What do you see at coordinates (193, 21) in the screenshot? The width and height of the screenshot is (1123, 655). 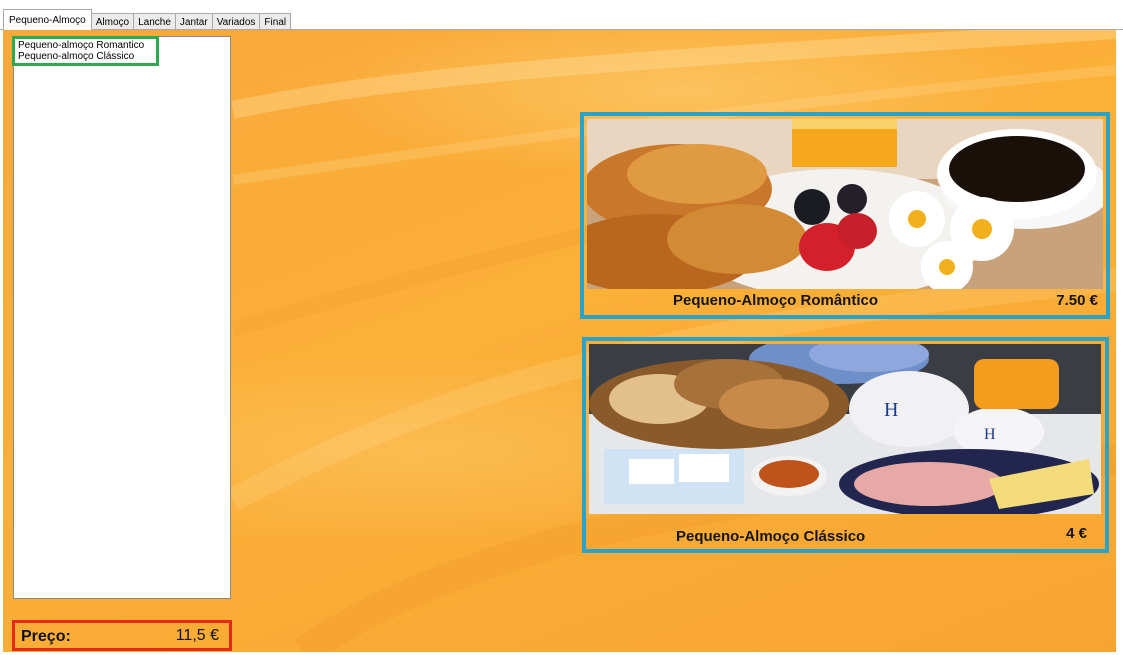 I see `tab-jantar: Jantar` at bounding box center [193, 21].